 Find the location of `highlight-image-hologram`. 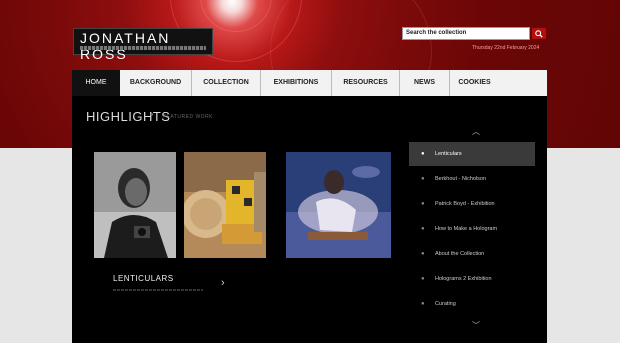

highlight-image-hologram is located at coordinates (338, 205).